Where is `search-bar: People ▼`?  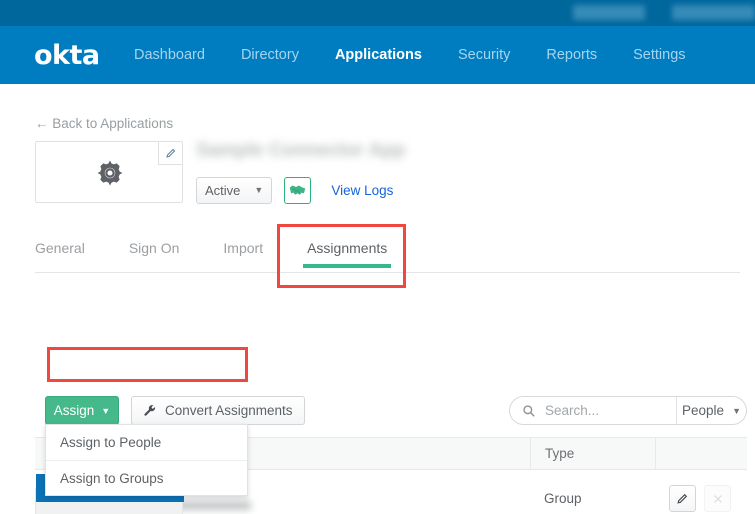 search-bar: People ▼ is located at coordinates (628, 410).